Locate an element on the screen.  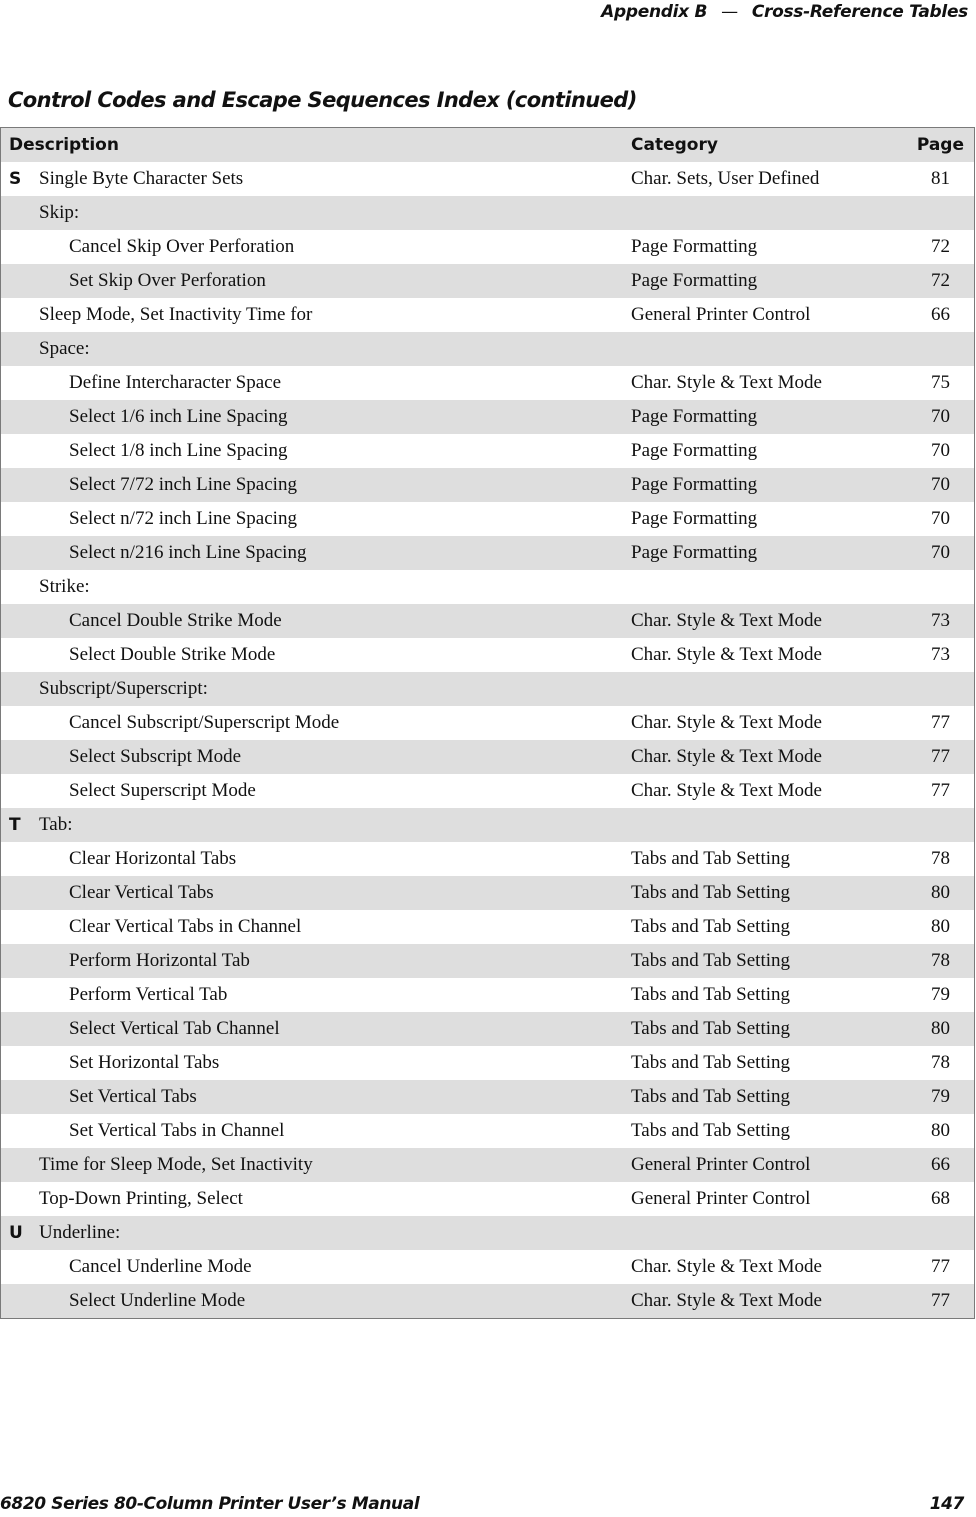
column-header-page: Page is located at coordinates (940, 145).